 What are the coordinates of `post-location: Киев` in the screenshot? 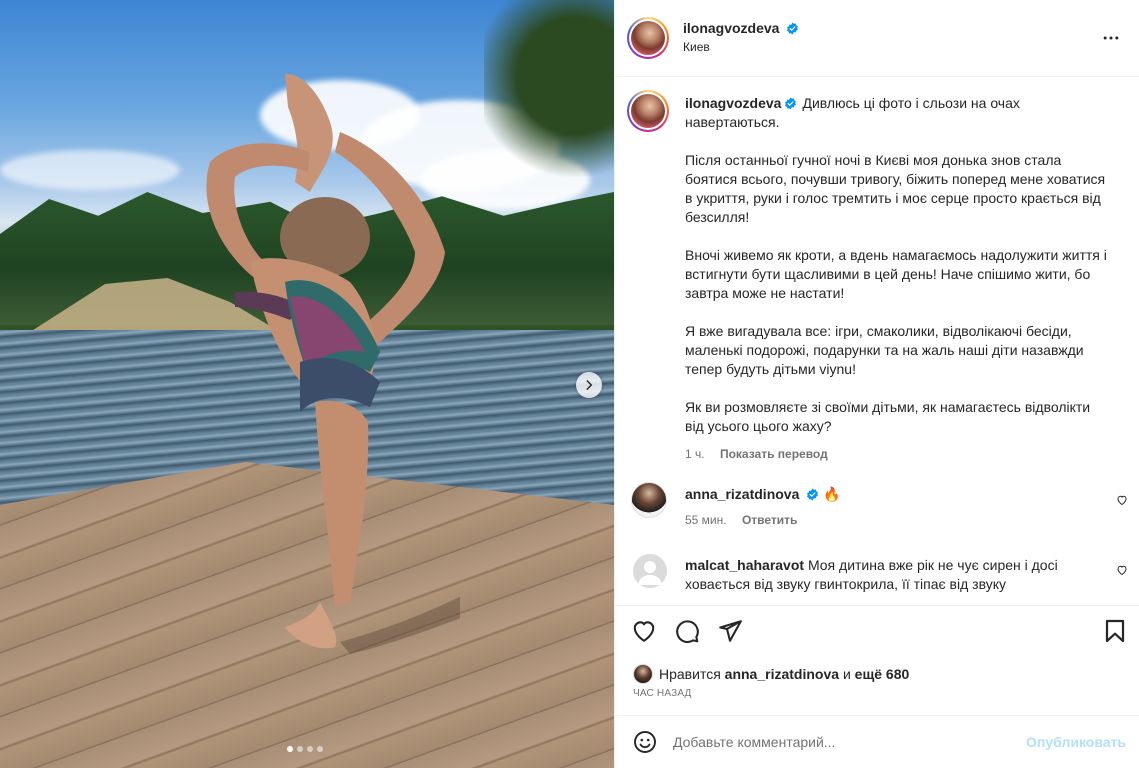 It's located at (741, 47).